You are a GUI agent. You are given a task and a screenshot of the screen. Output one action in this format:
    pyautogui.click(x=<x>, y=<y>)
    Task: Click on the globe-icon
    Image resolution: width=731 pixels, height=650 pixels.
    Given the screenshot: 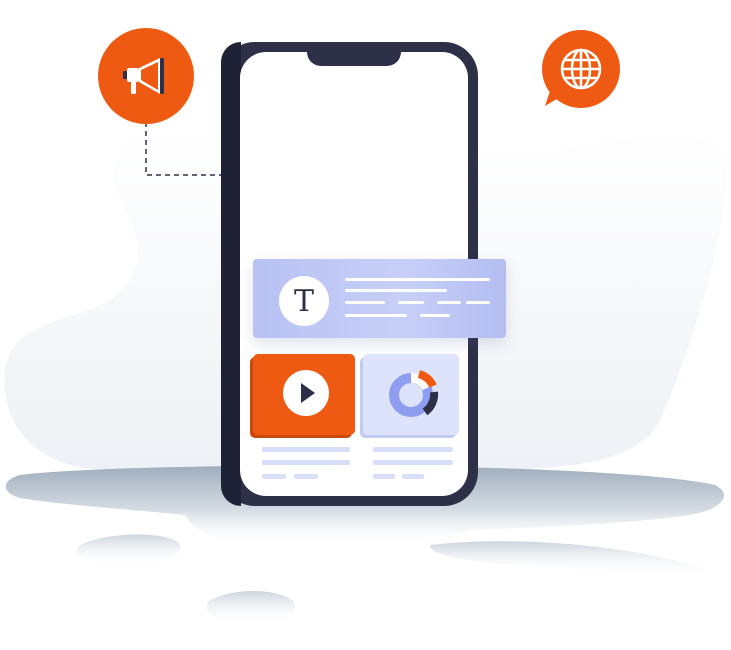 What is the action you would take?
    pyautogui.click(x=581, y=69)
    